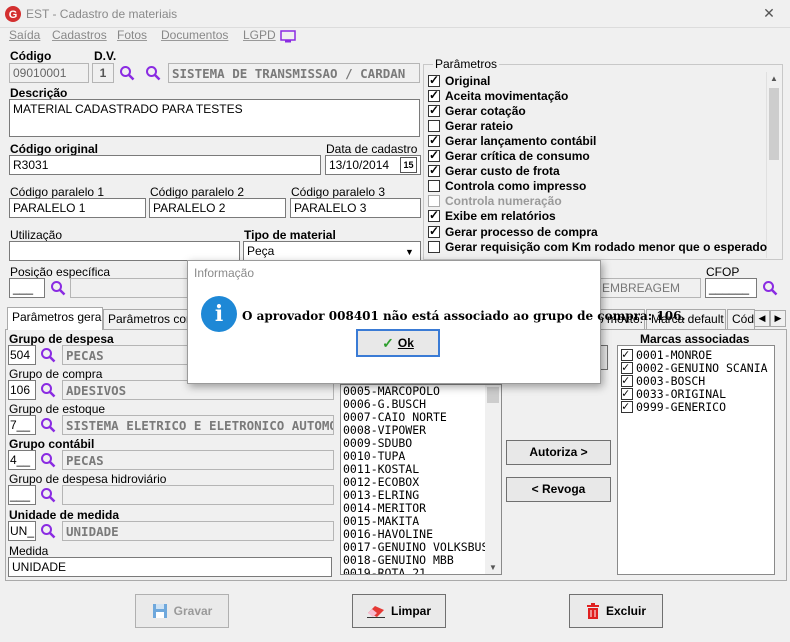 The height and width of the screenshot is (642, 790). I want to click on posicao-field: ___, so click(27, 288).